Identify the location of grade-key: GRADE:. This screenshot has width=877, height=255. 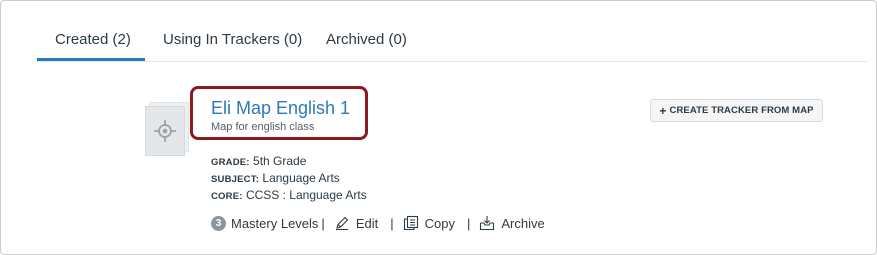
(230, 162).